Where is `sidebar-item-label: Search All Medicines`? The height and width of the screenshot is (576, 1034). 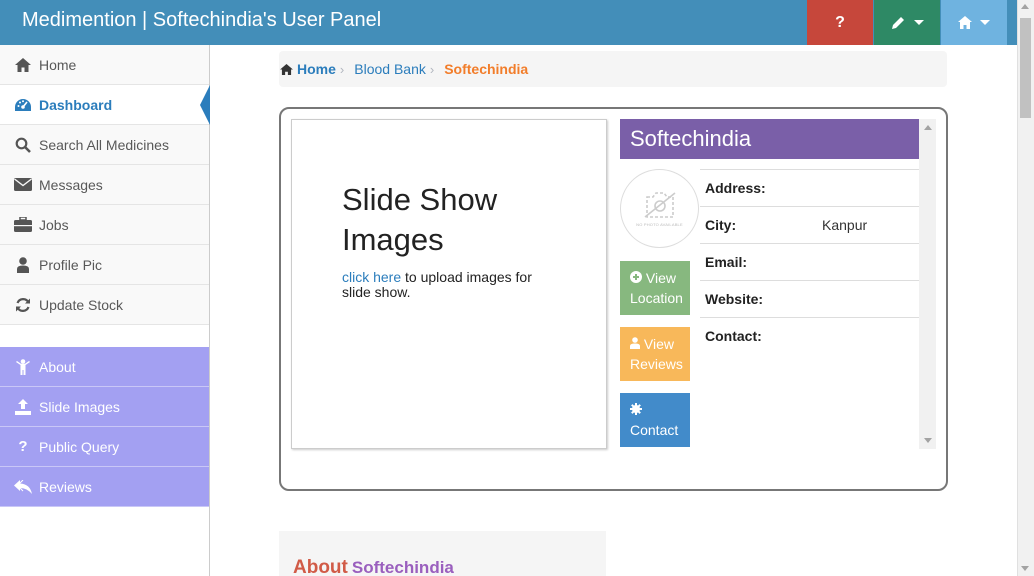 sidebar-item-label: Search All Medicines is located at coordinates (104, 144).